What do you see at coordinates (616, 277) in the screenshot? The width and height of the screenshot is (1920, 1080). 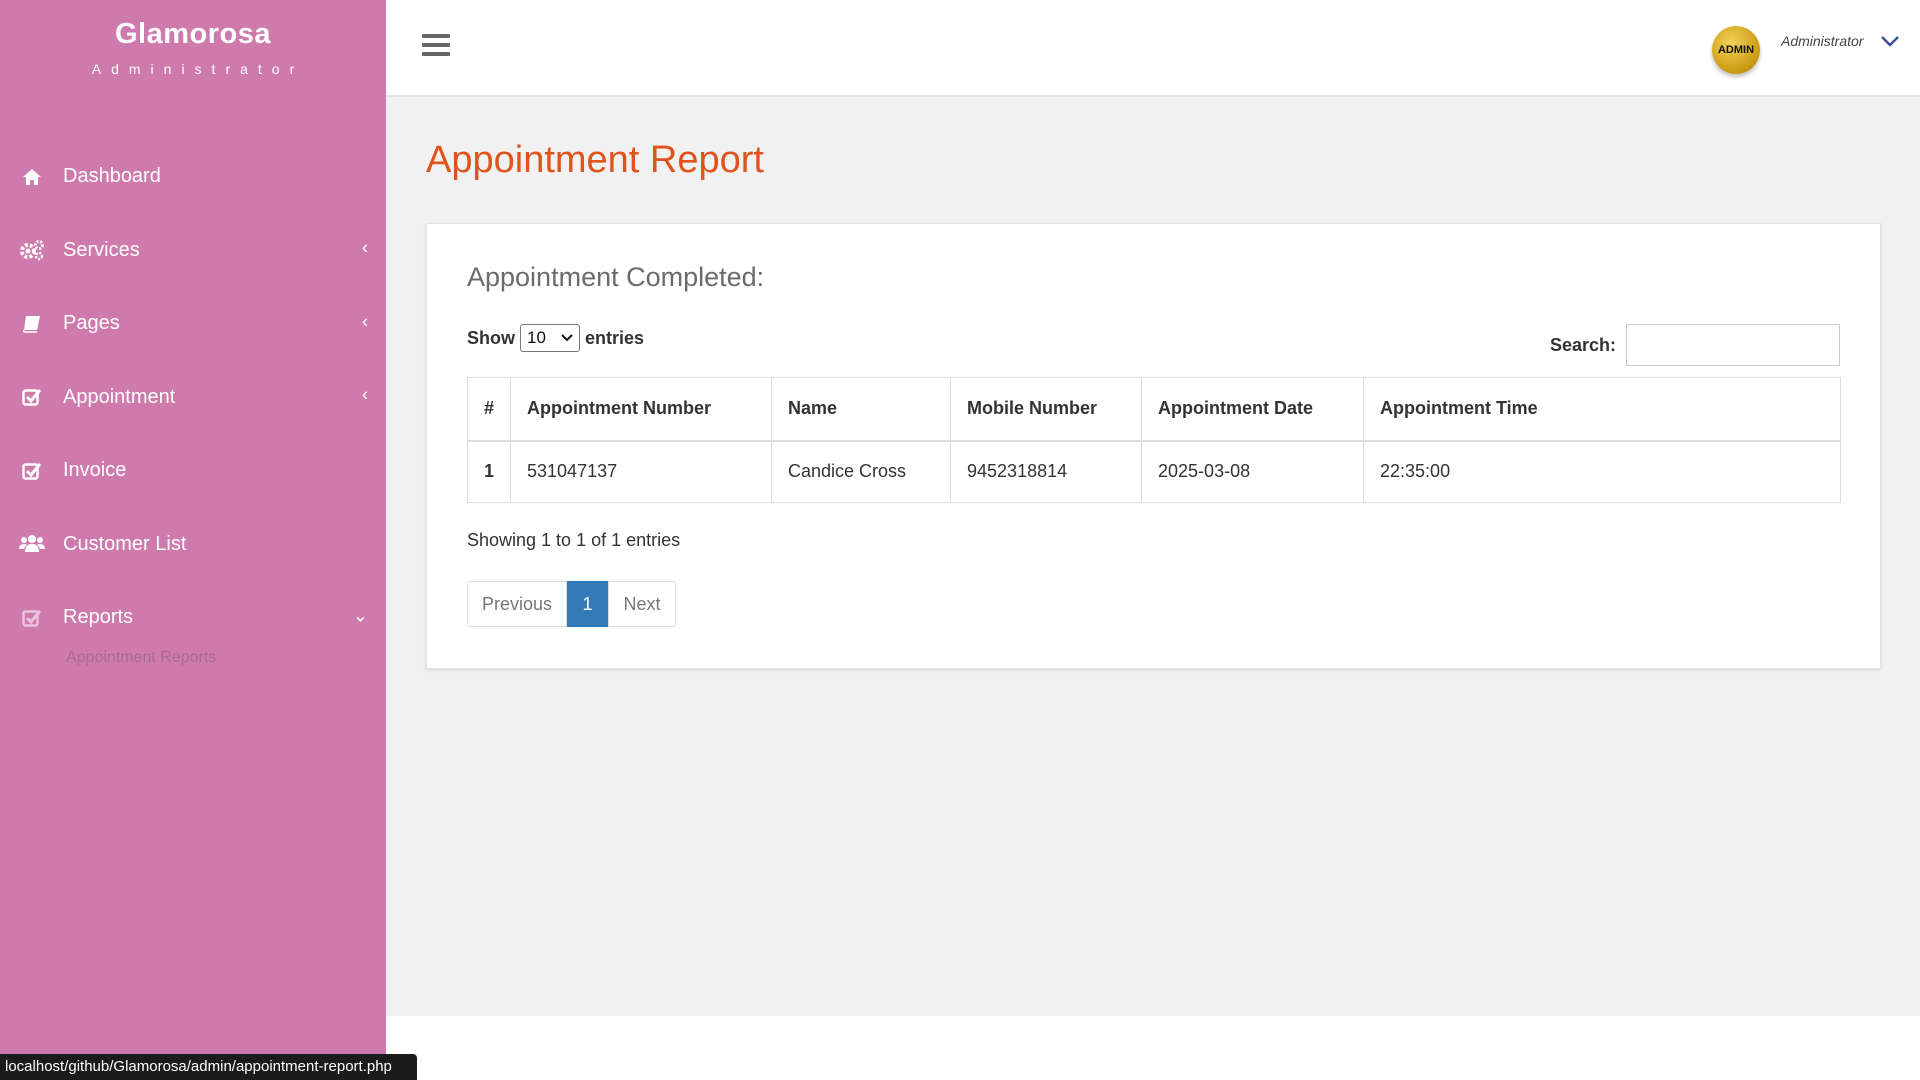 I see `card-heading: Appointment Completed:` at bounding box center [616, 277].